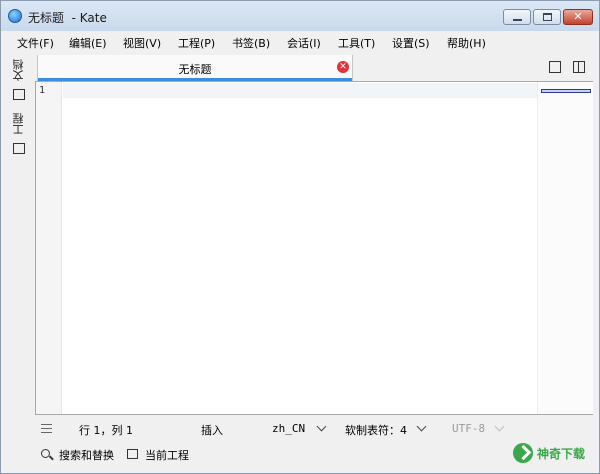  I want to click on maximize-button, so click(547, 17).